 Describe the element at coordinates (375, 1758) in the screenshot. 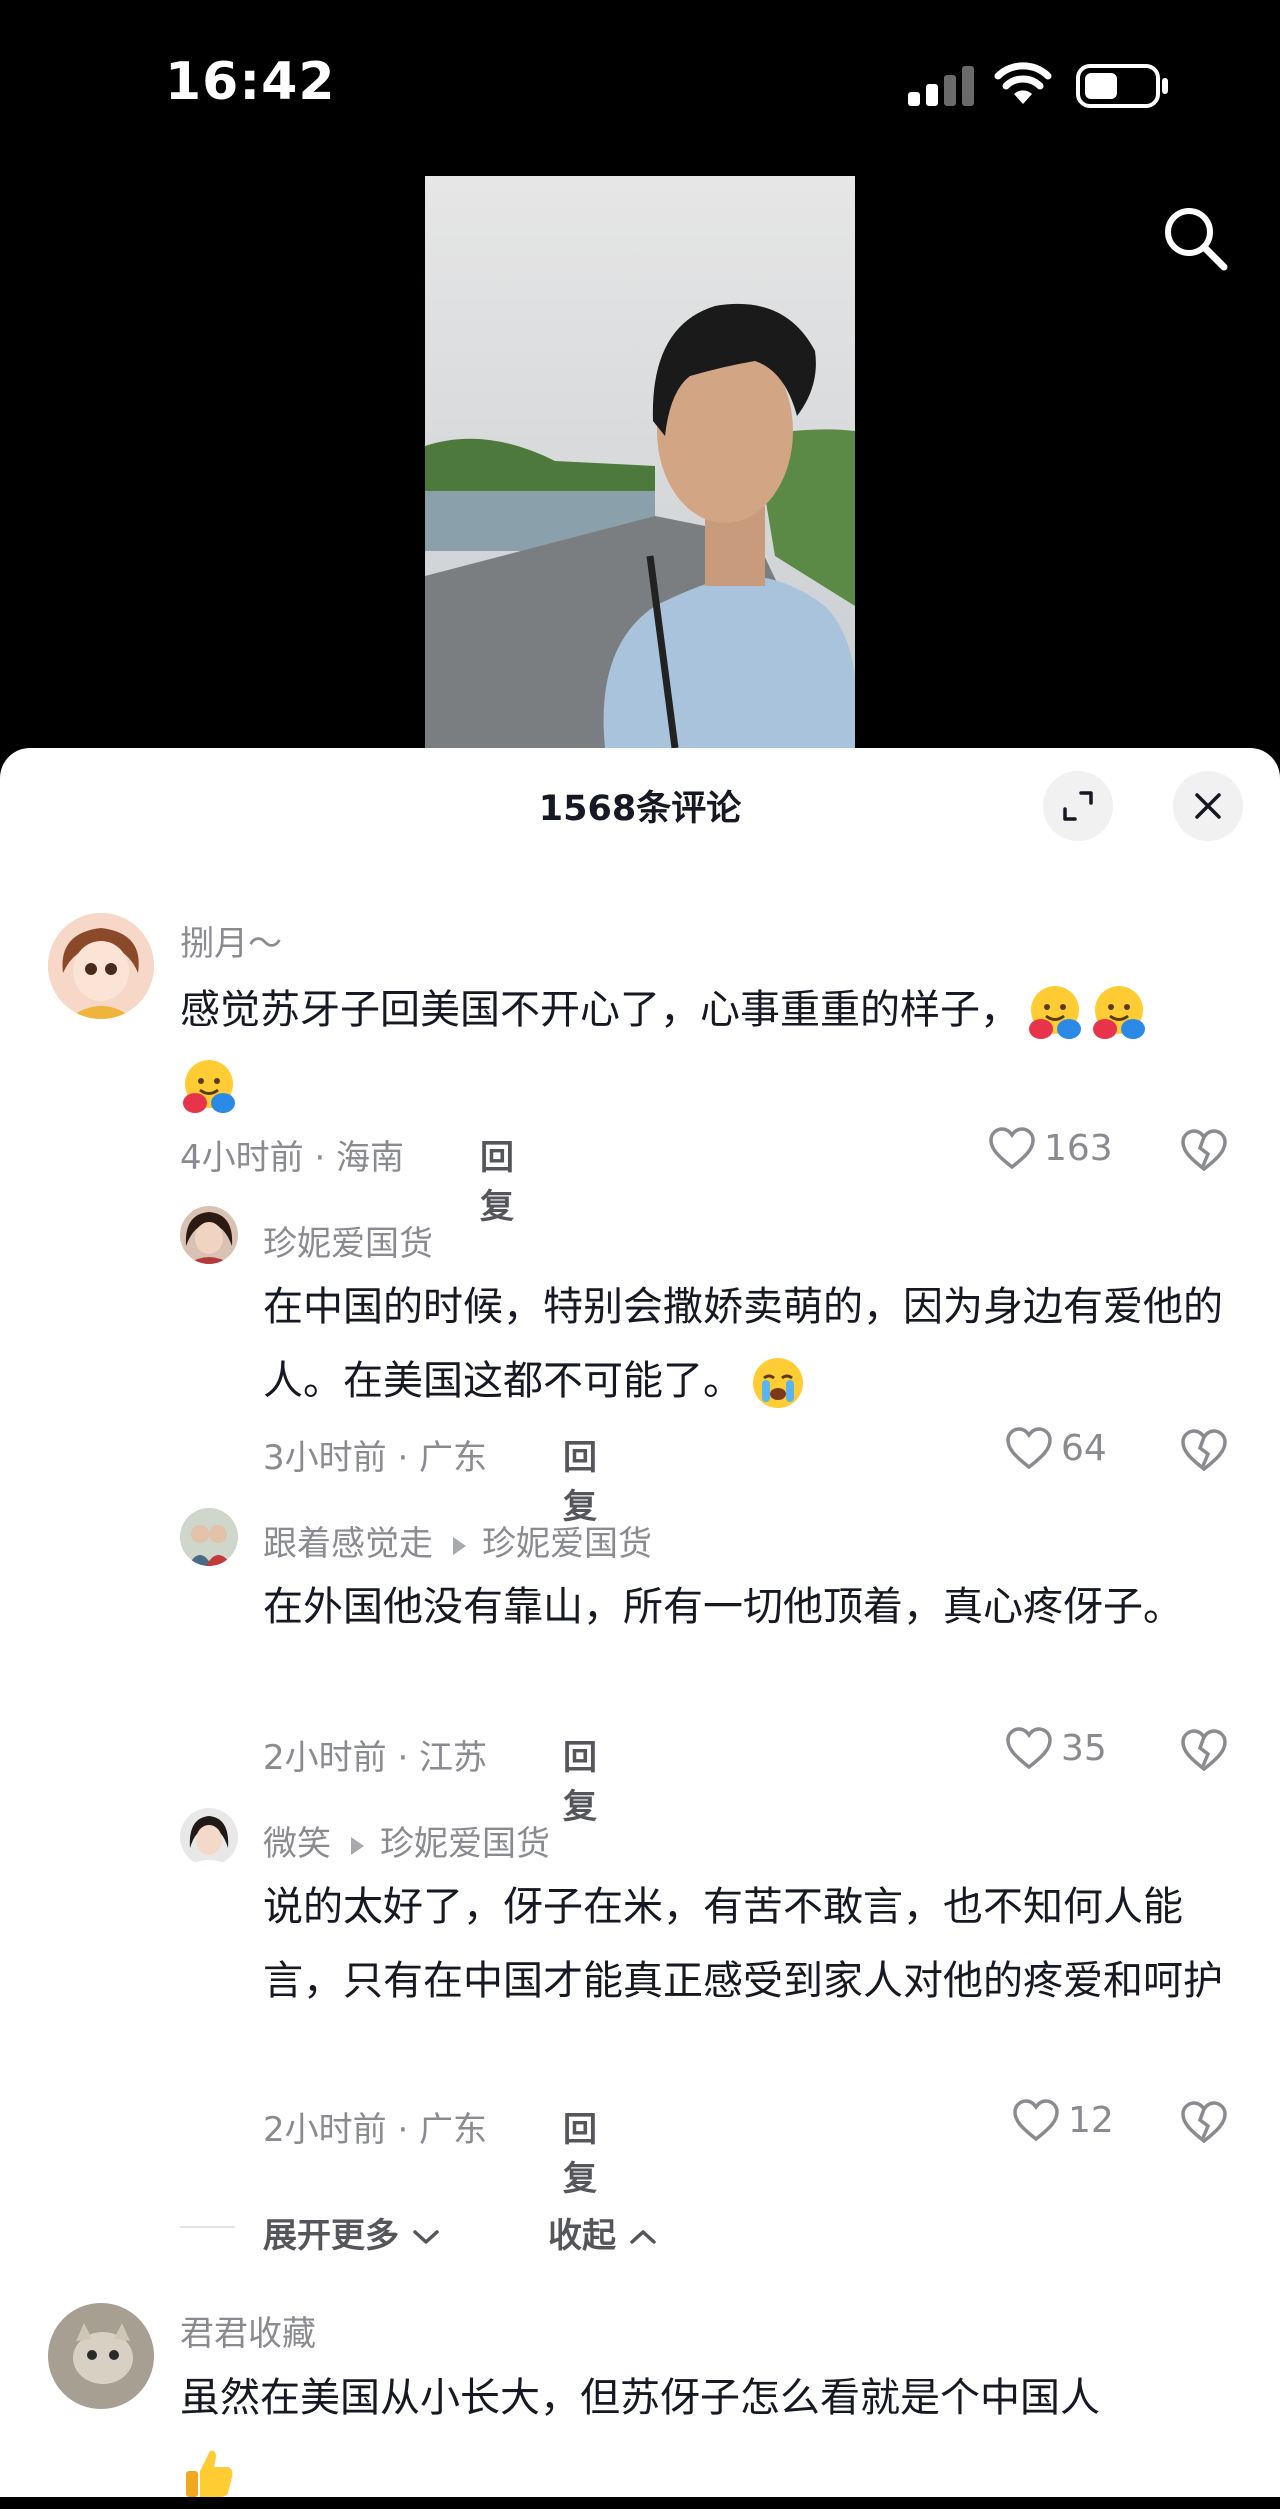

I see `comment-meta: 2小时前 · 江苏` at that location.